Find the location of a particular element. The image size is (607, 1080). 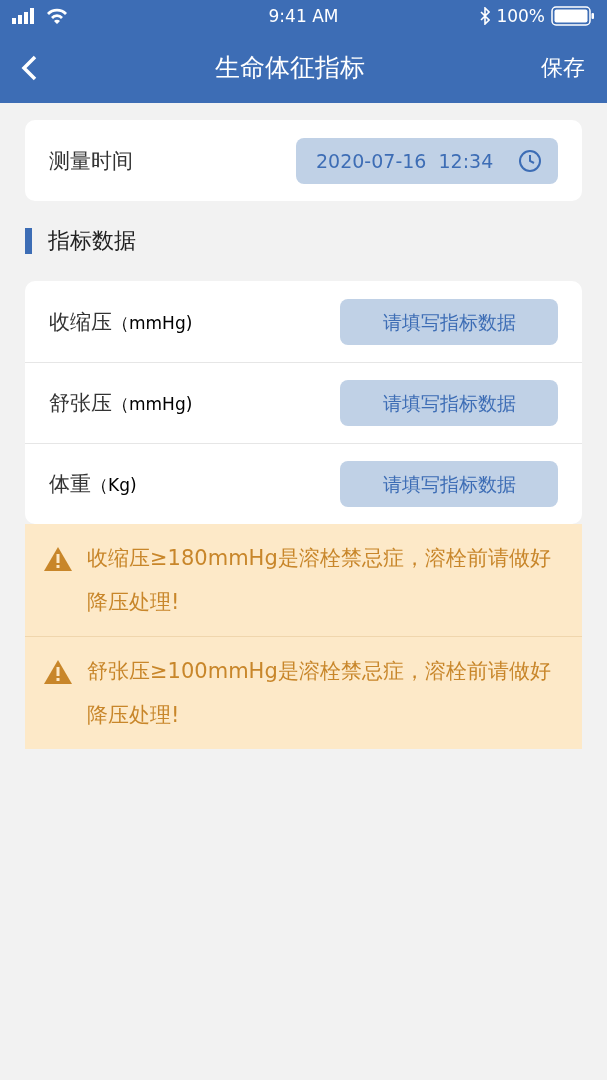

save-button: 保存 is located at coordinates (563, 67).